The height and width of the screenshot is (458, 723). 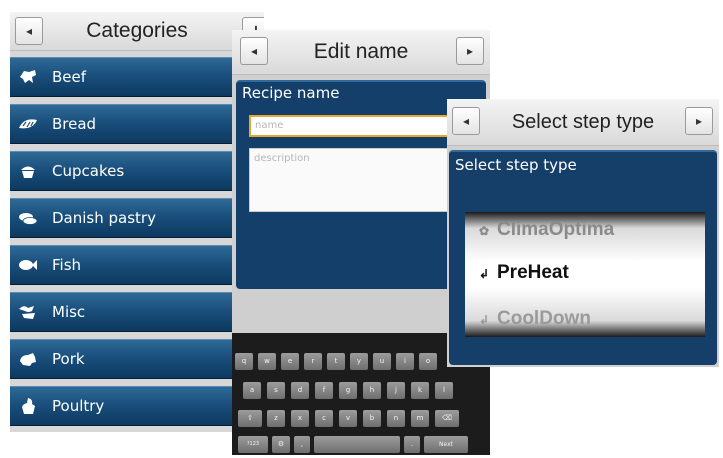 I want to click on key: f, so click(x=324, y=390).